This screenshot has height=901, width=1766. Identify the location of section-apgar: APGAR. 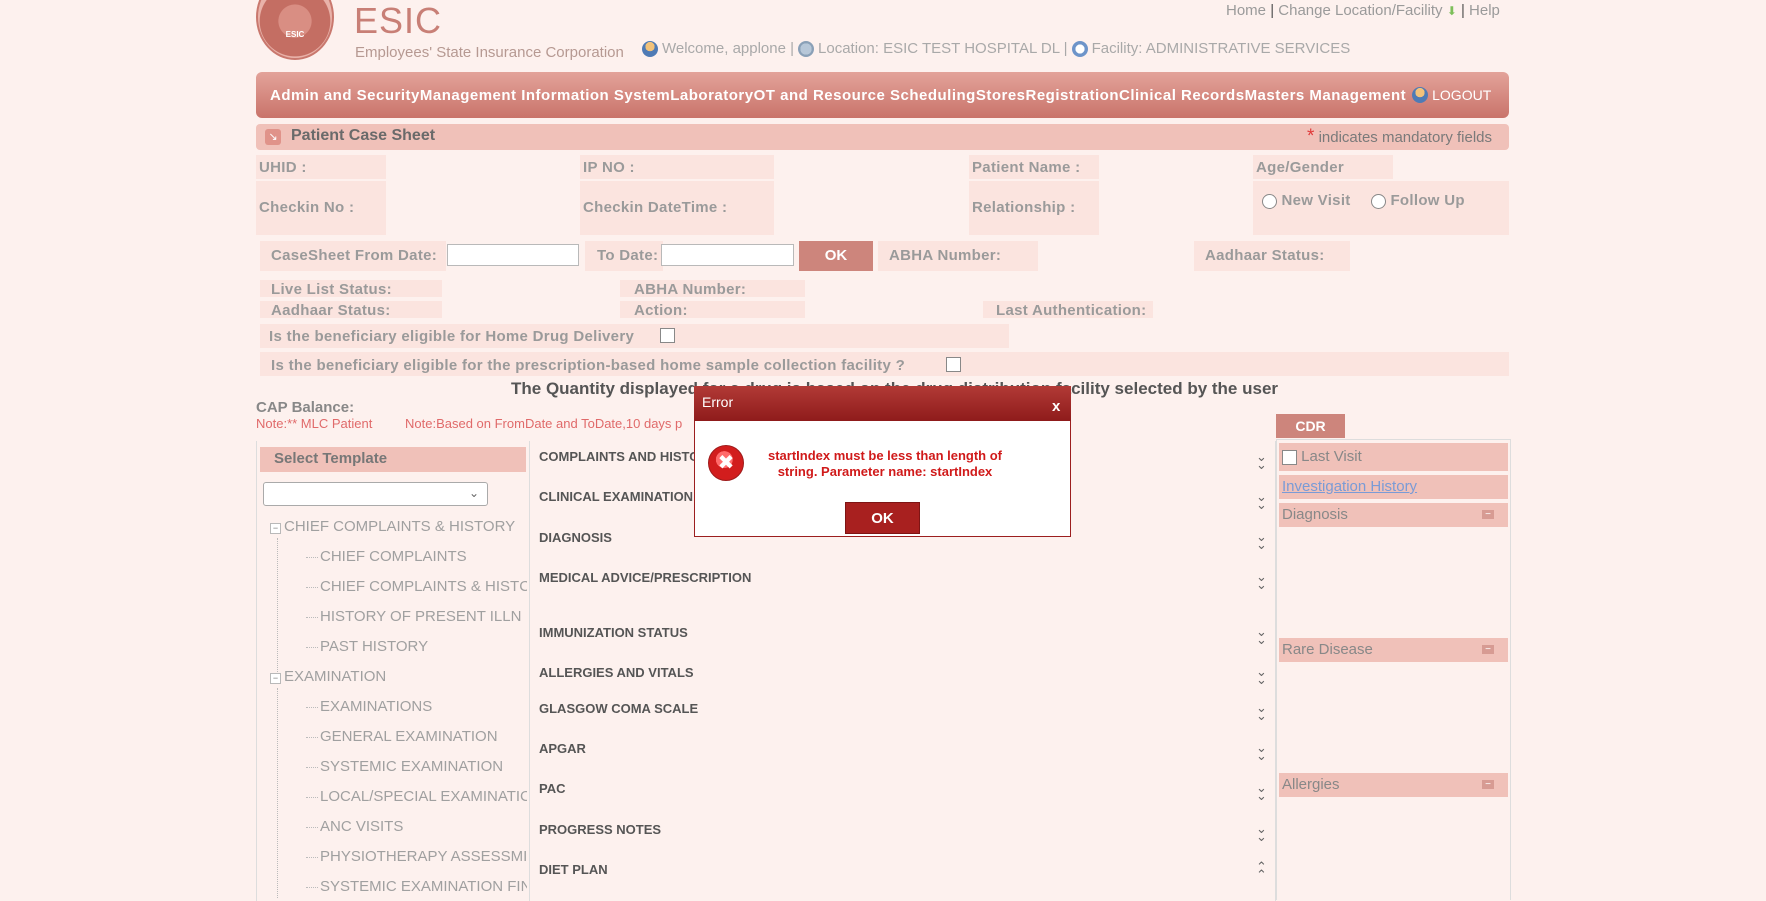
(562, 748).